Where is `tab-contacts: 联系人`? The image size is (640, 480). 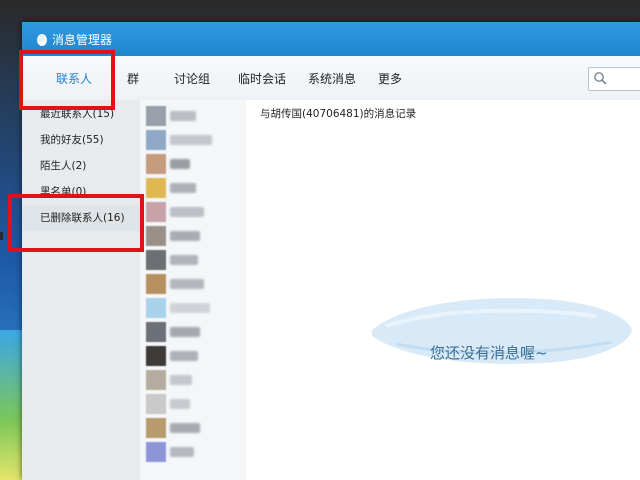
tab-contacts: 联系人 is located at coordinates (74, 78).